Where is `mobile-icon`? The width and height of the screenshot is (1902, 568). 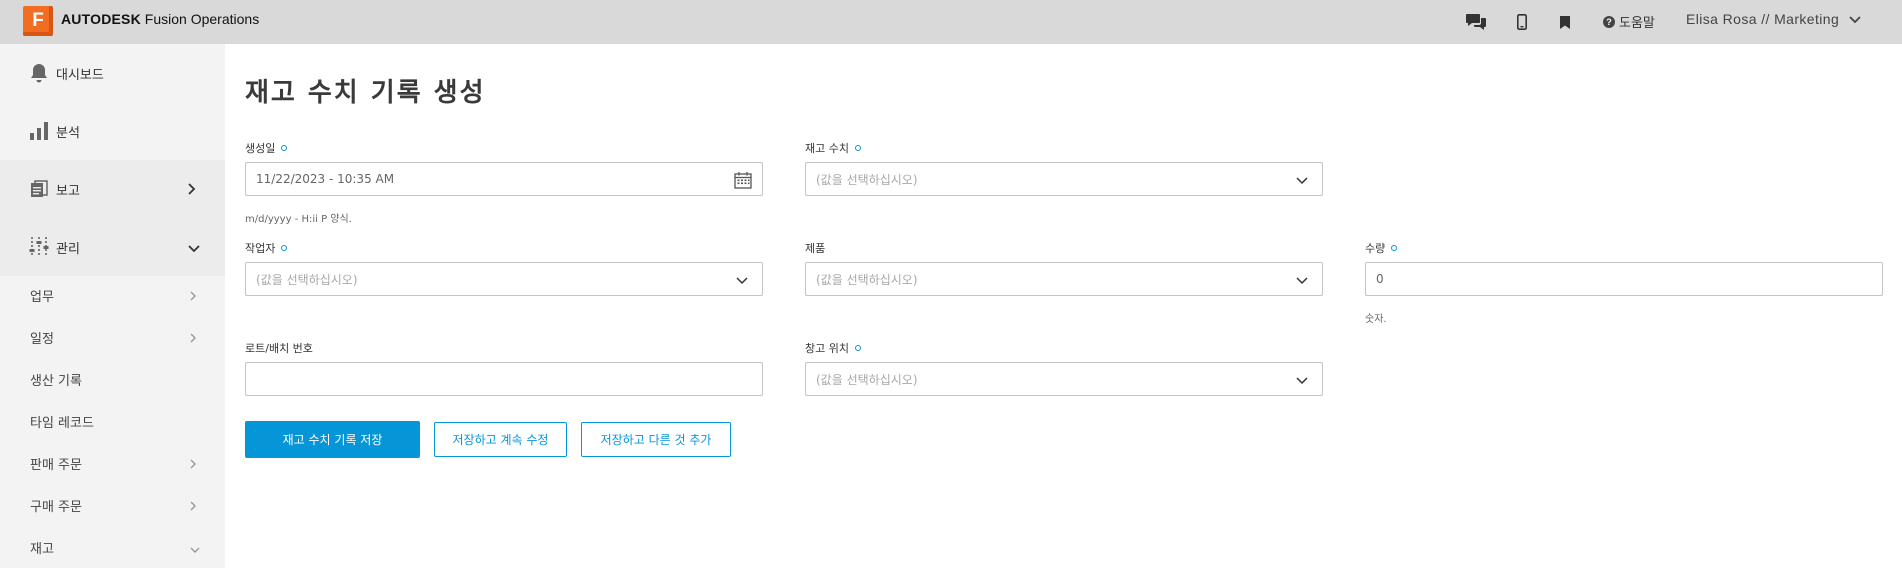
mobile-icon is located at coordinates (1522, 22).